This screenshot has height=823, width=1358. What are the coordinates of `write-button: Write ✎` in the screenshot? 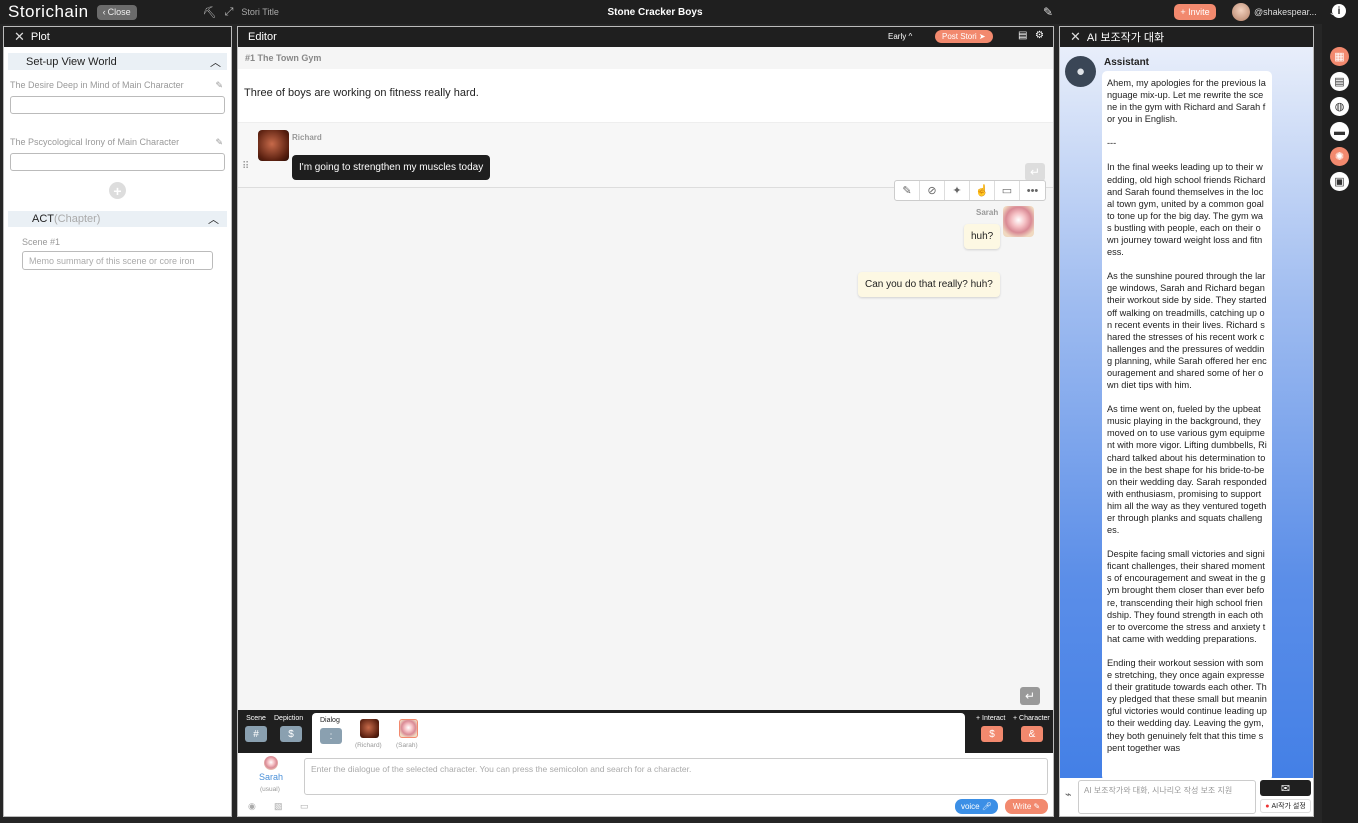 It's located at (1026, 806).